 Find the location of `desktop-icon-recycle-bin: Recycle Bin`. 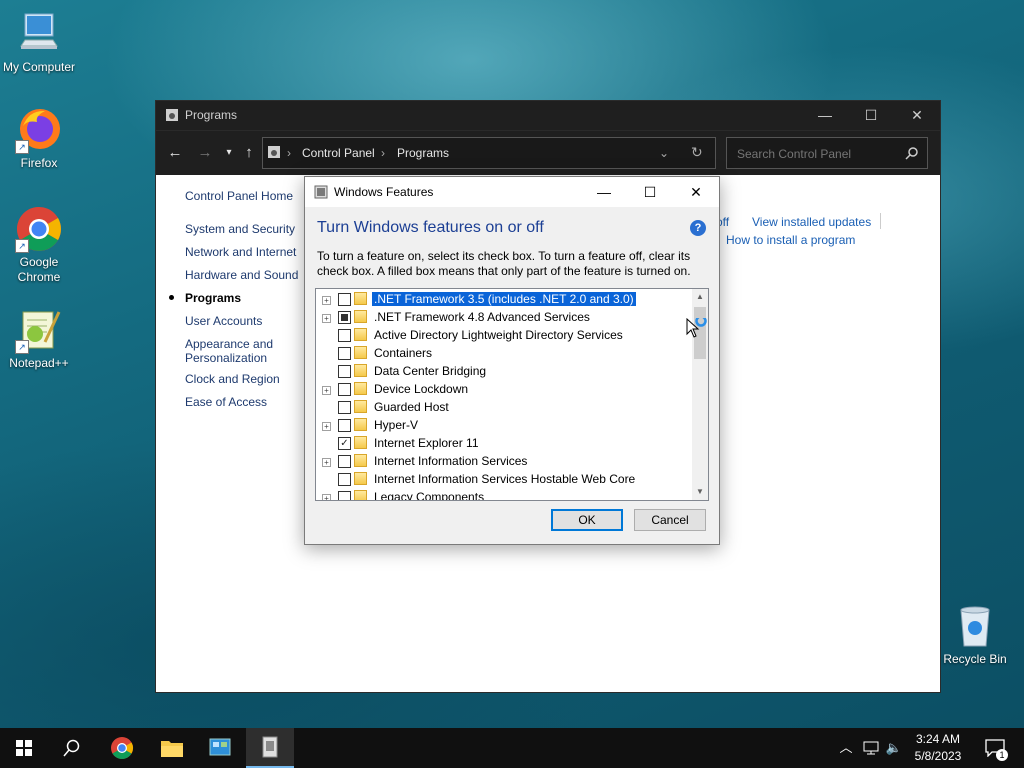

desktop-icon-recycle-bin: Recycle Bin is located at coordinates (975, 634).